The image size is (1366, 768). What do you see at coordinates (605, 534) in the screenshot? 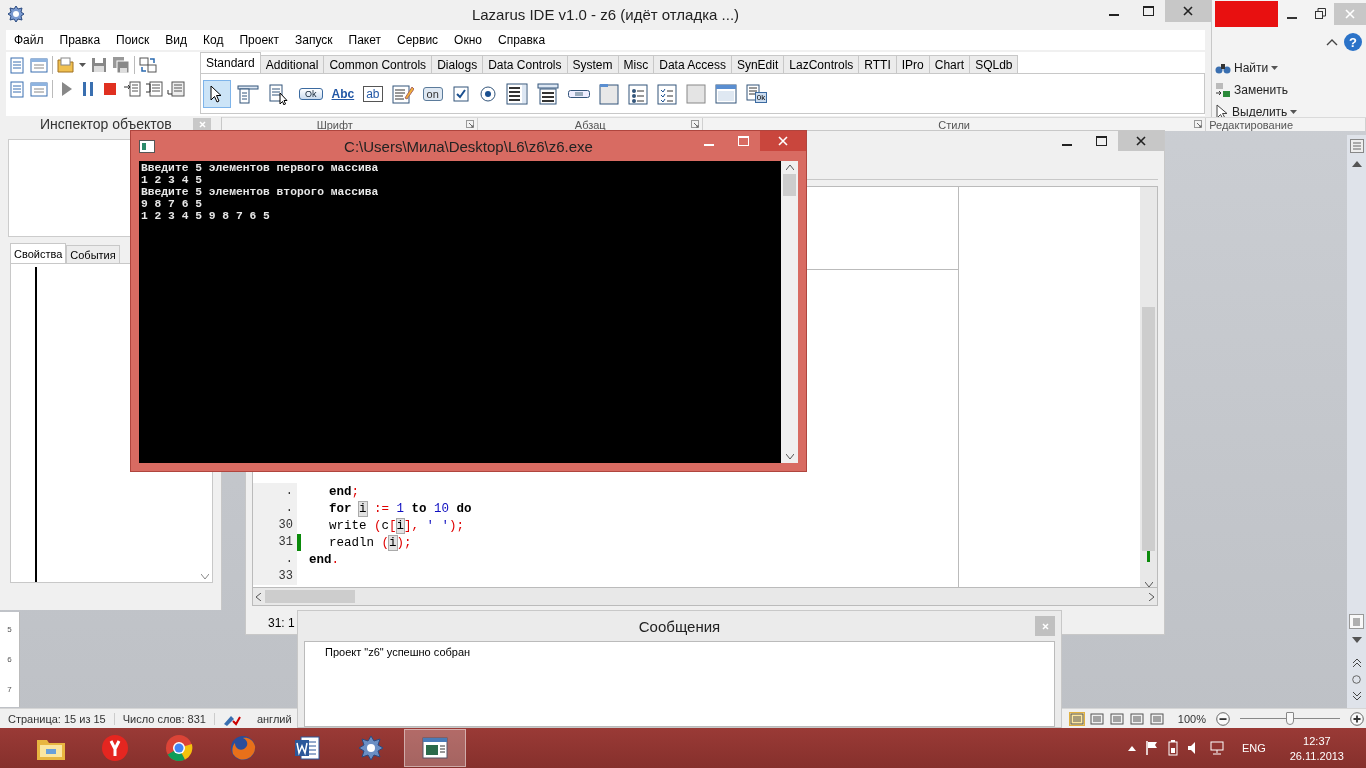
I see `code-editor: . end; . for i := 1 to 10 do 30 write (c[i], ' '); 31 readln (i); . end. 33` at bounding box center [605, 534].